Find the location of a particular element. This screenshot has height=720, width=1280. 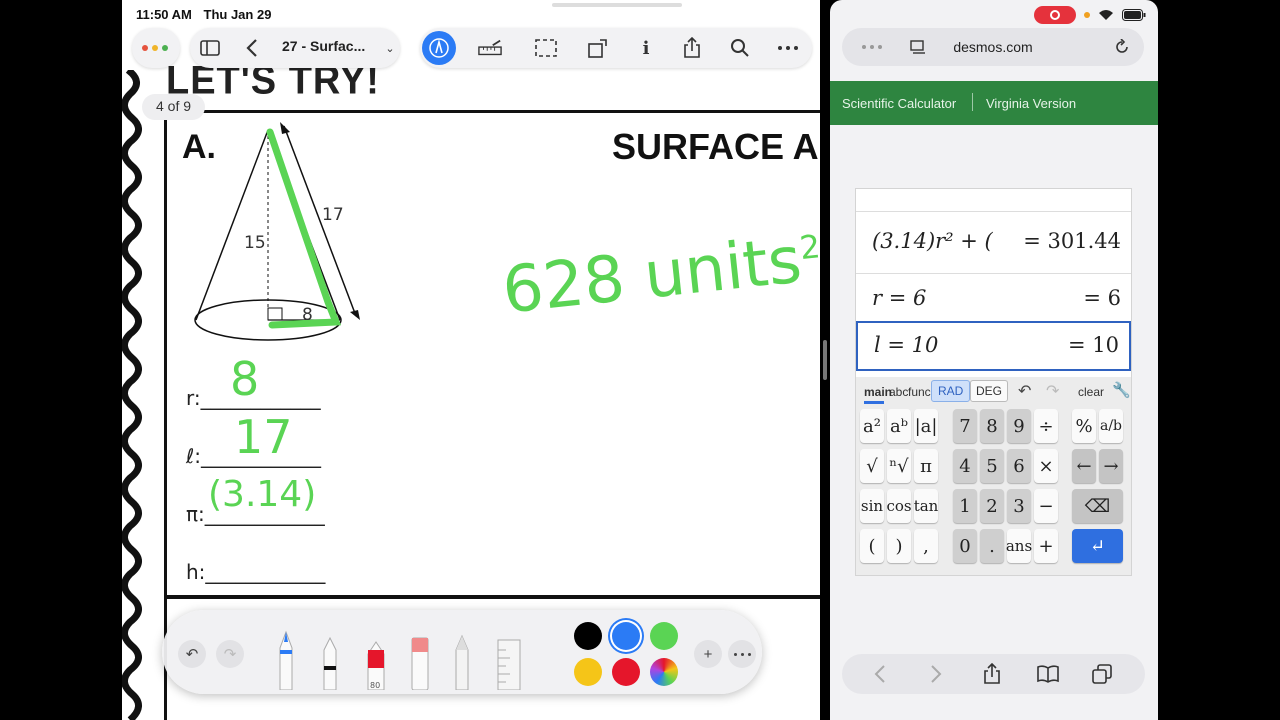

key-left-arrow: ← is located at coordinates (1084, 466).